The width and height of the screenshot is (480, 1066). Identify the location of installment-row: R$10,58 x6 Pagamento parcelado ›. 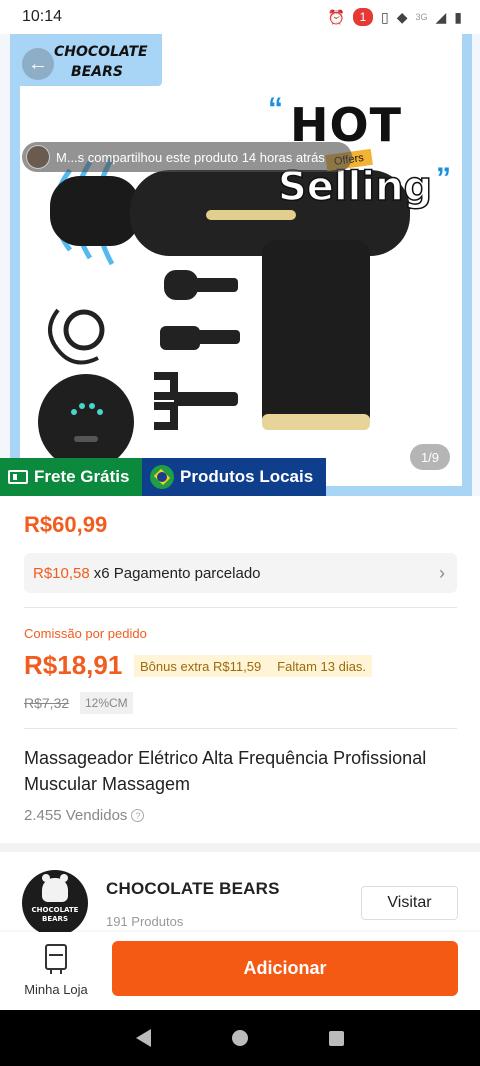
(240, 573).